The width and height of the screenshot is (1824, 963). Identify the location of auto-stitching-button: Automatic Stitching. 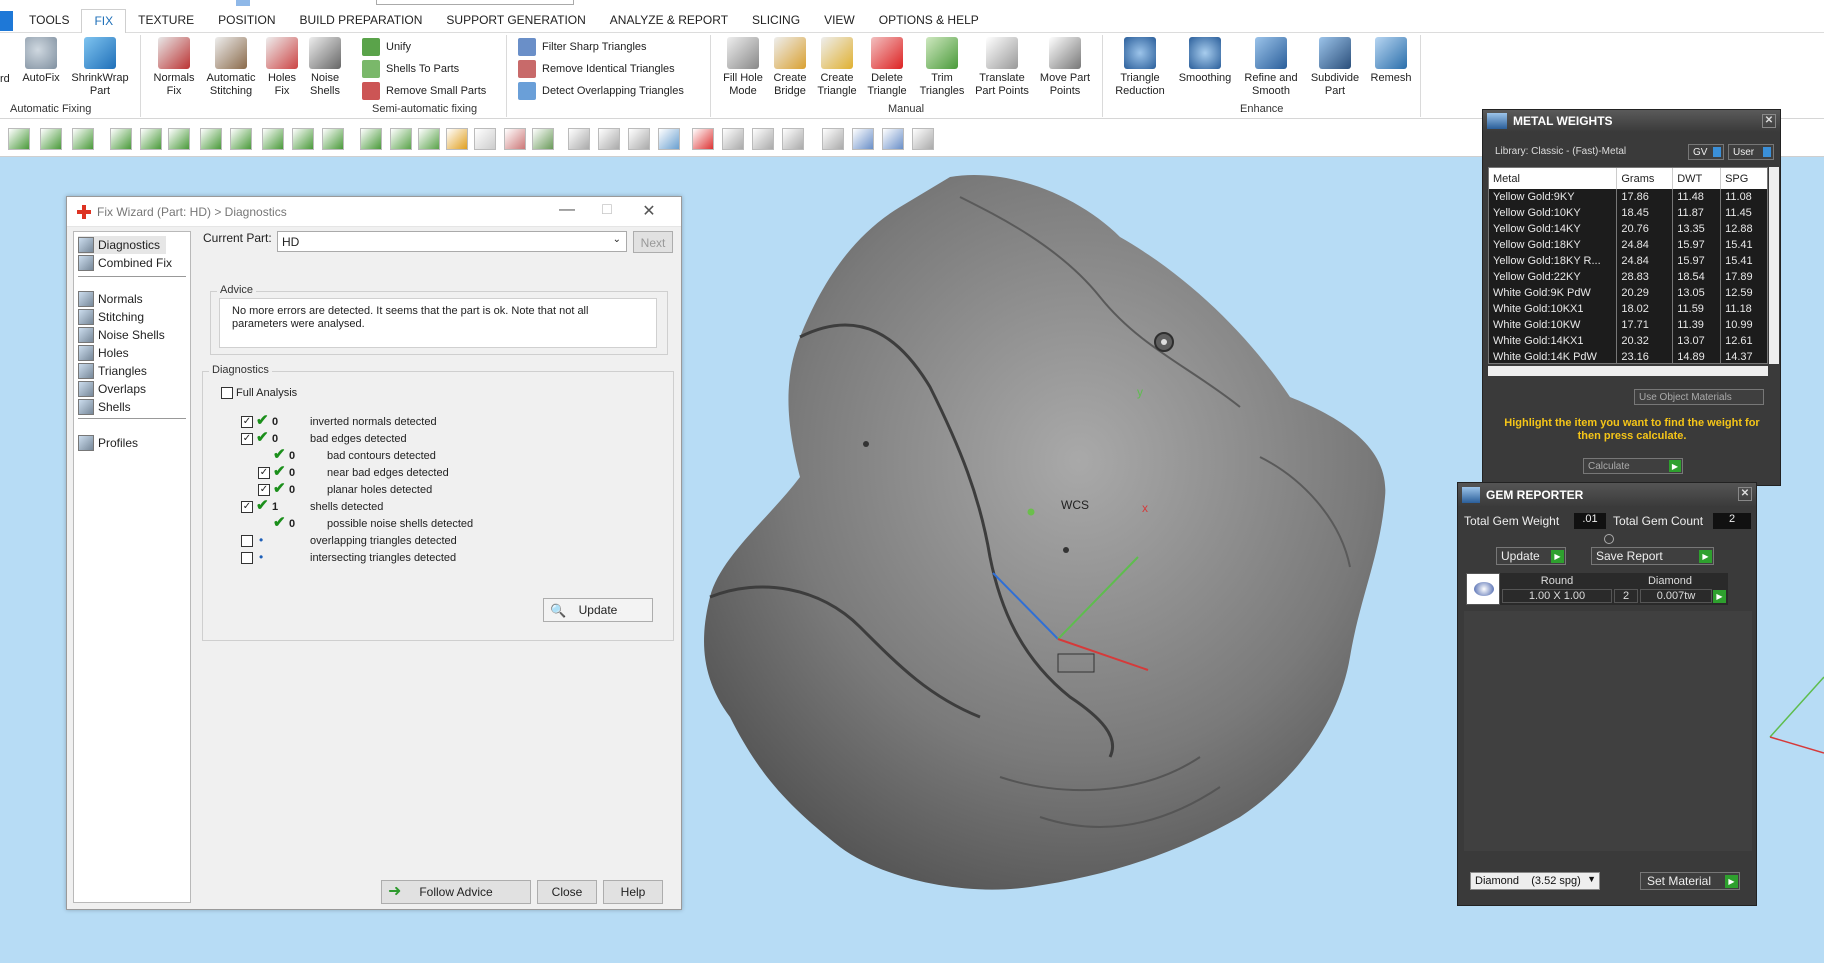
(231, 67).